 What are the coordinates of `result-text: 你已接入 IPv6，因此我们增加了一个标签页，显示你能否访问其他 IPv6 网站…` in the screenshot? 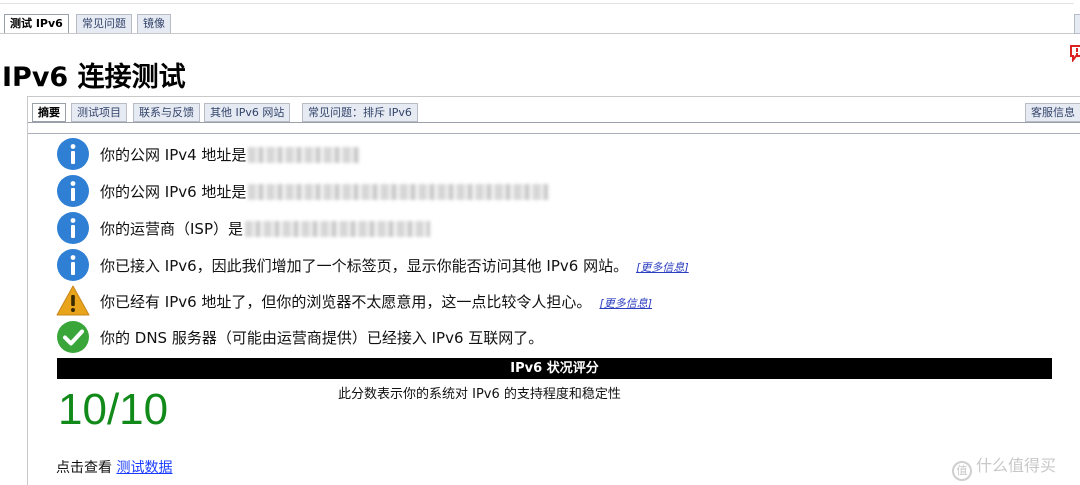 It's located at (364, 266).